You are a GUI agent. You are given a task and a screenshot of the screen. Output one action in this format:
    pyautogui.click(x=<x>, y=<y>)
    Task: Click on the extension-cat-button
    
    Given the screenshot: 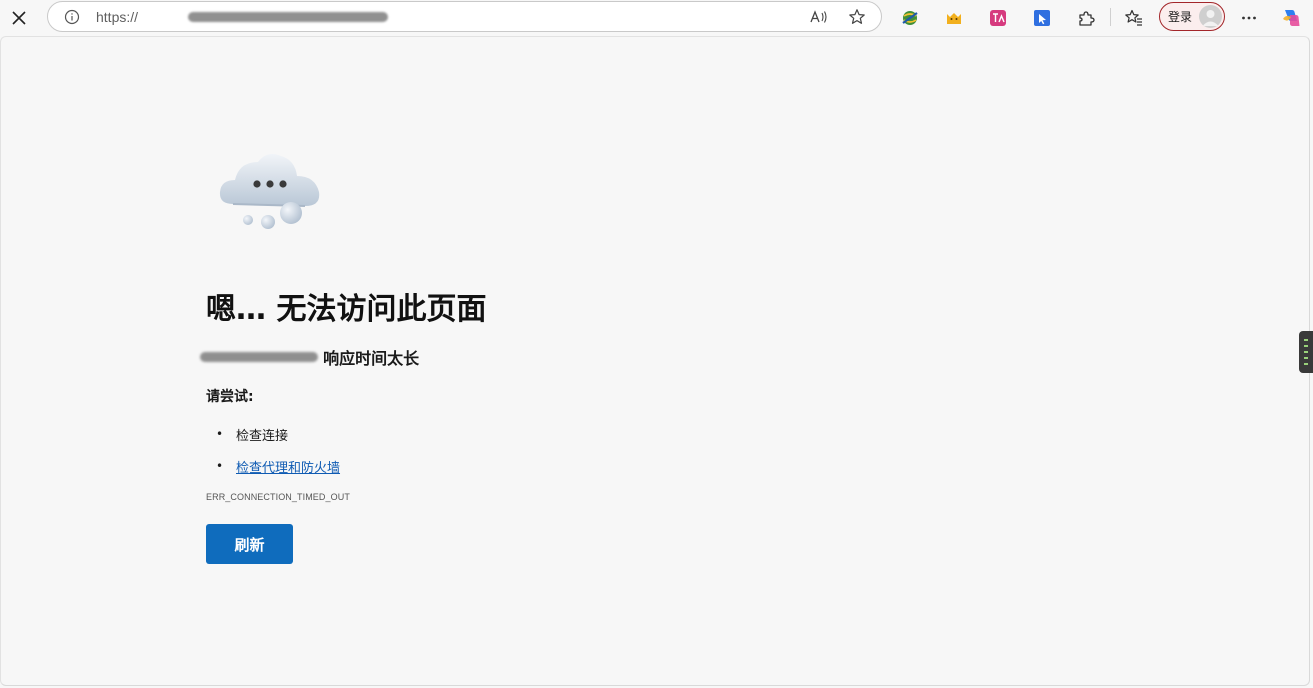 What is the action you would take?
    pyautogui.click(x=954, y=18)
    